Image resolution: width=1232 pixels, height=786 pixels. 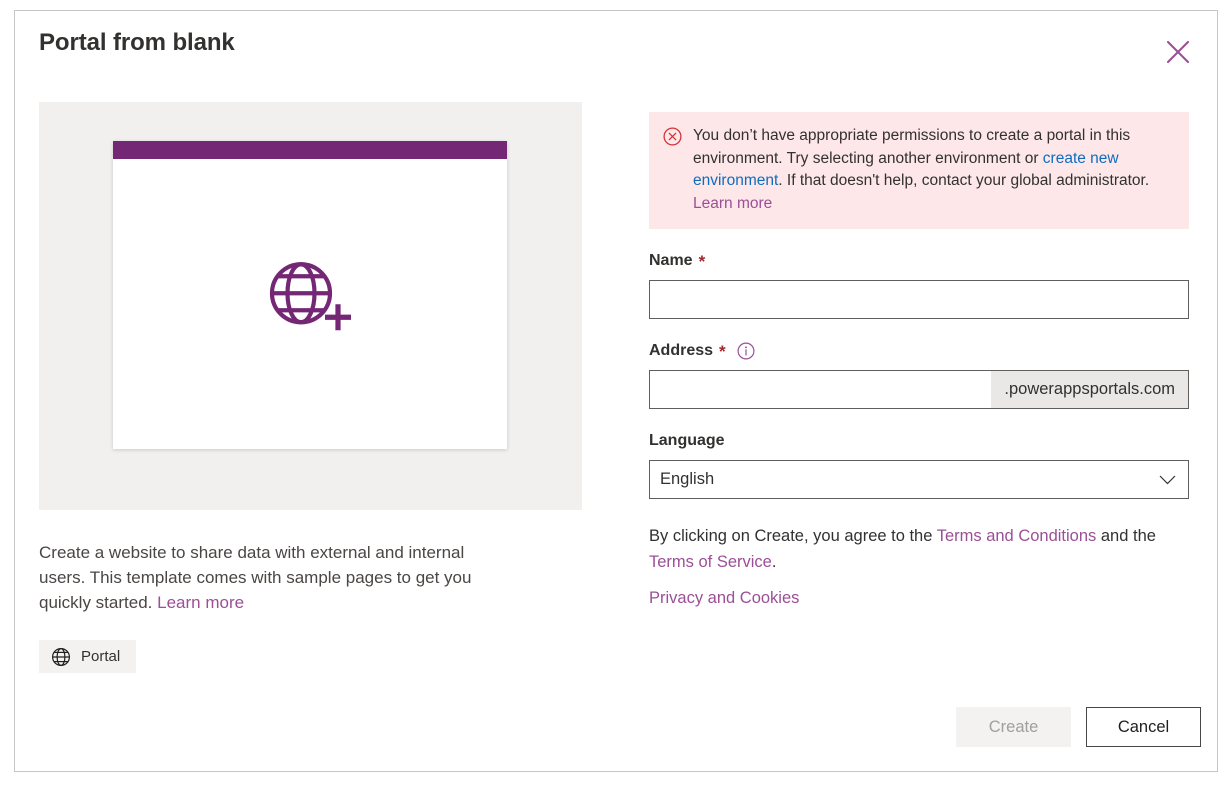 What do you see at coordinates (671, 260) in the screenshot?
I see `name-label: Name` at bounding box center [671, 260].